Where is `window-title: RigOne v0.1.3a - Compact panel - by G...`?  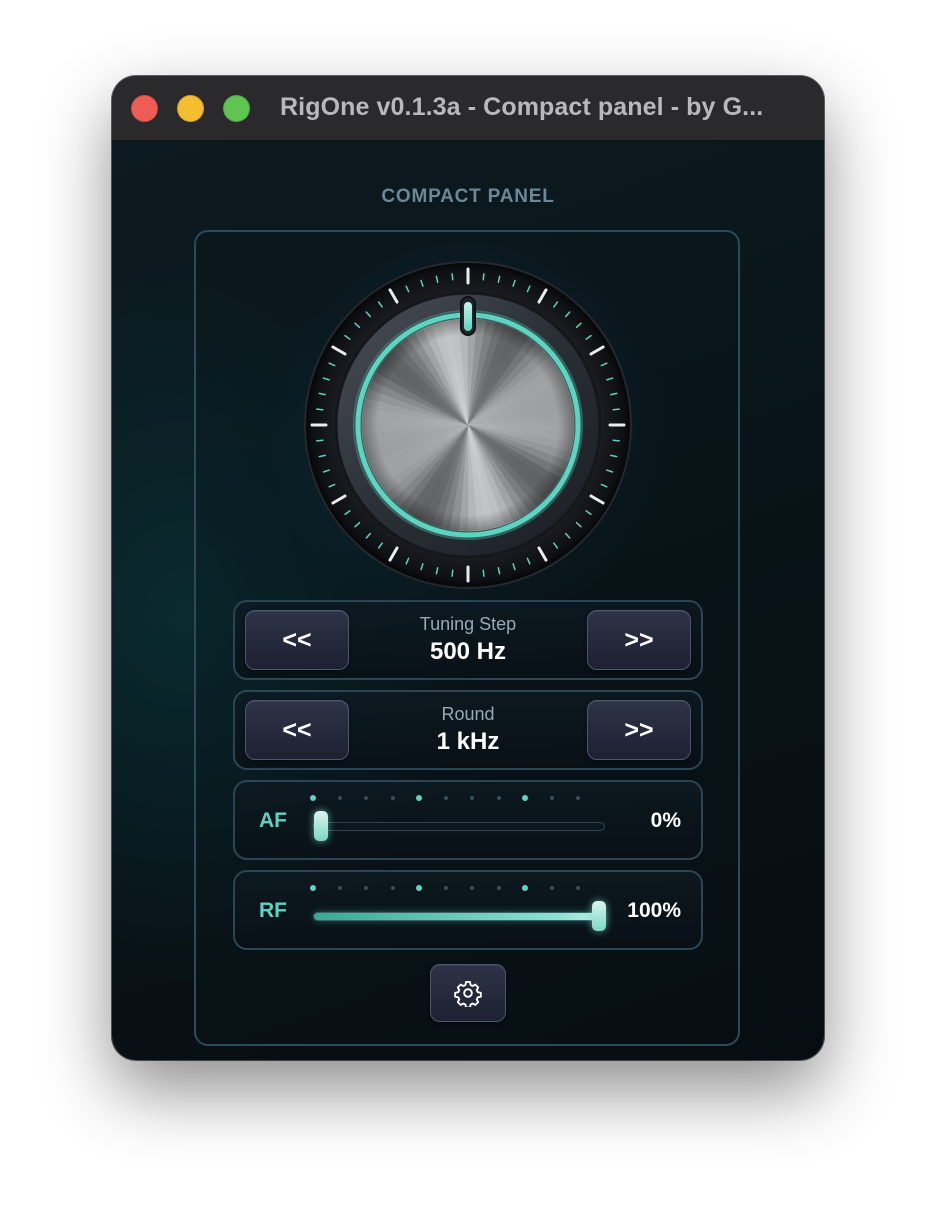 window-title: RigOne v0.1.3a - Compact panel - by G... is located at coordinates (522, 107).